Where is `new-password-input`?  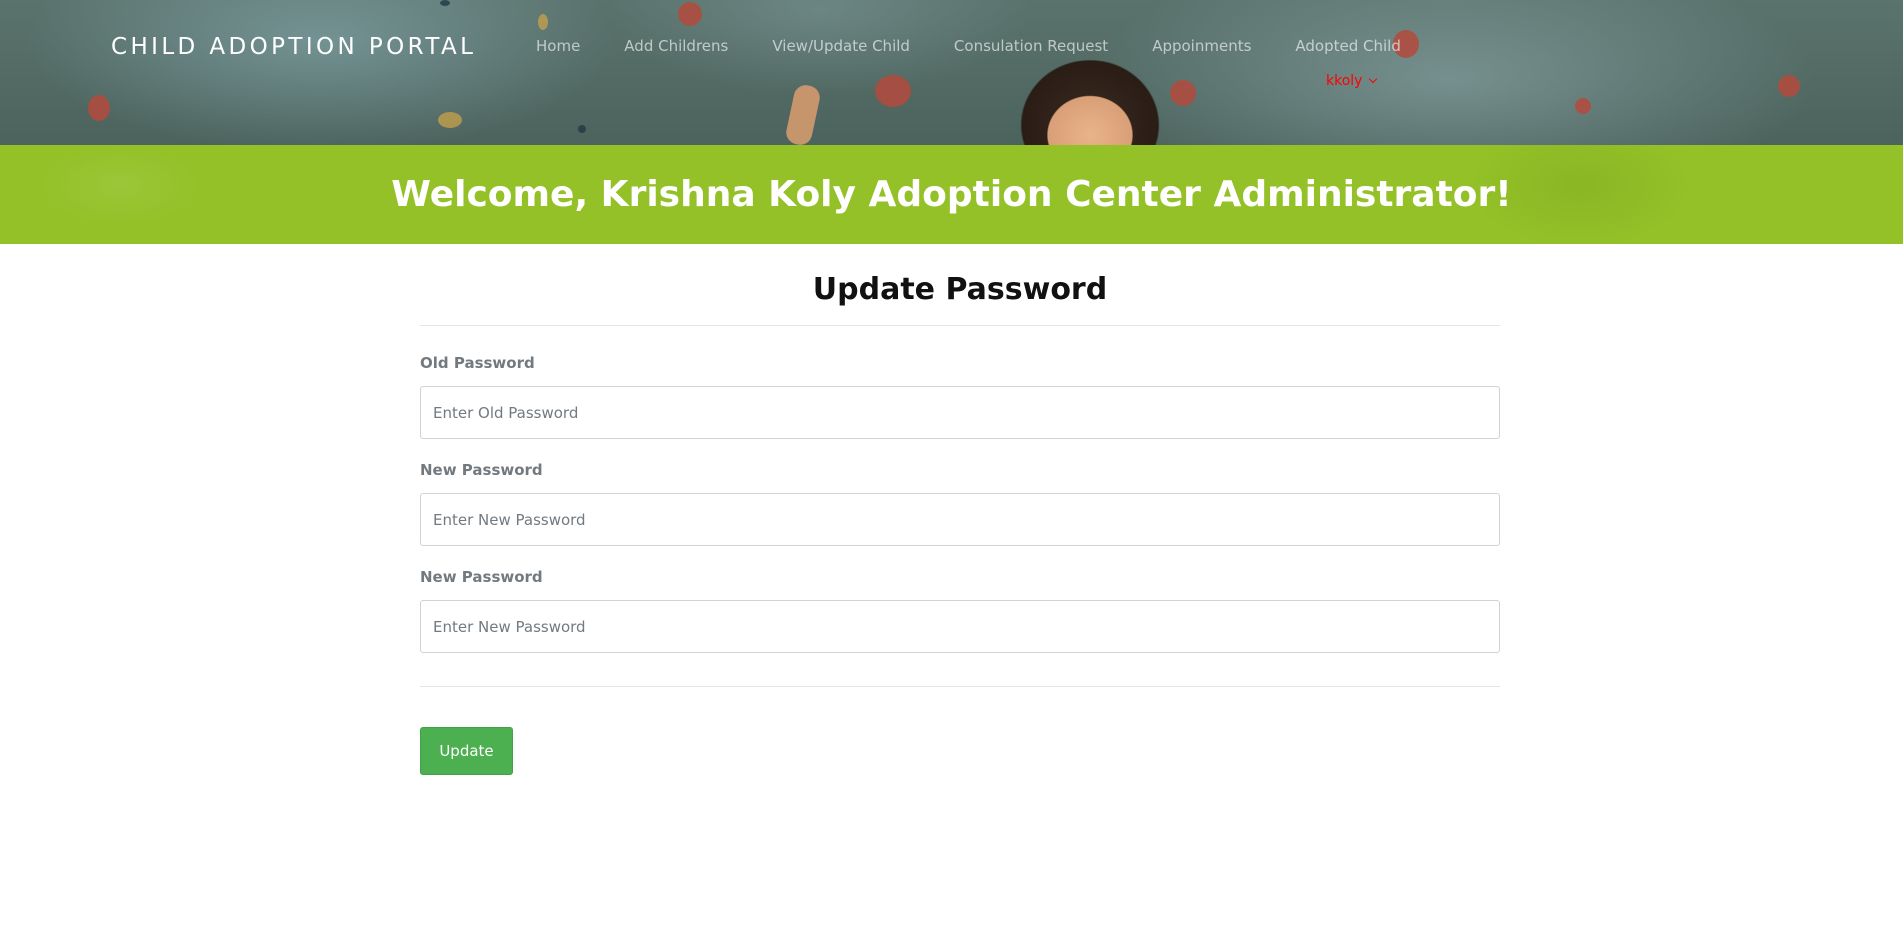 new-password-input is located at coordinates (960, 519).